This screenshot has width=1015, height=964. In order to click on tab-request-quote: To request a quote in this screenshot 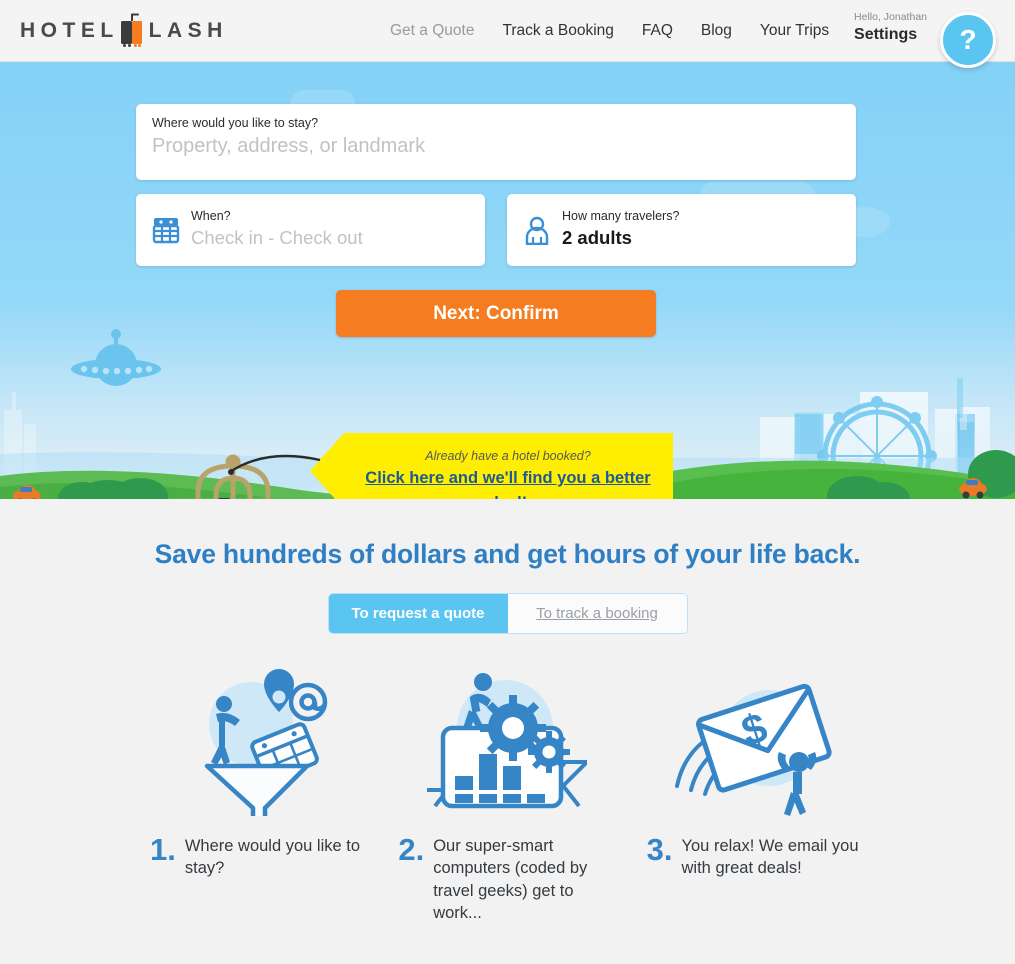, I will do `click(418, 613)`.